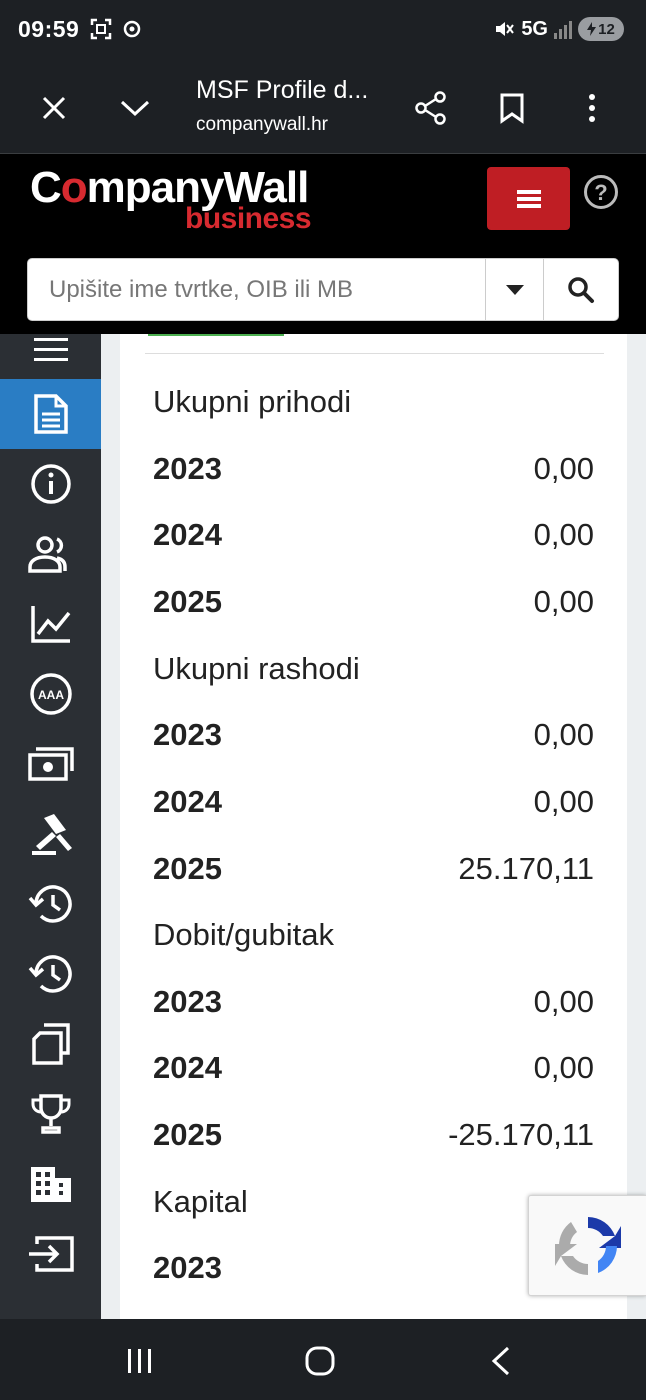  I want to click on help-icon: ?, so click(601, 192).